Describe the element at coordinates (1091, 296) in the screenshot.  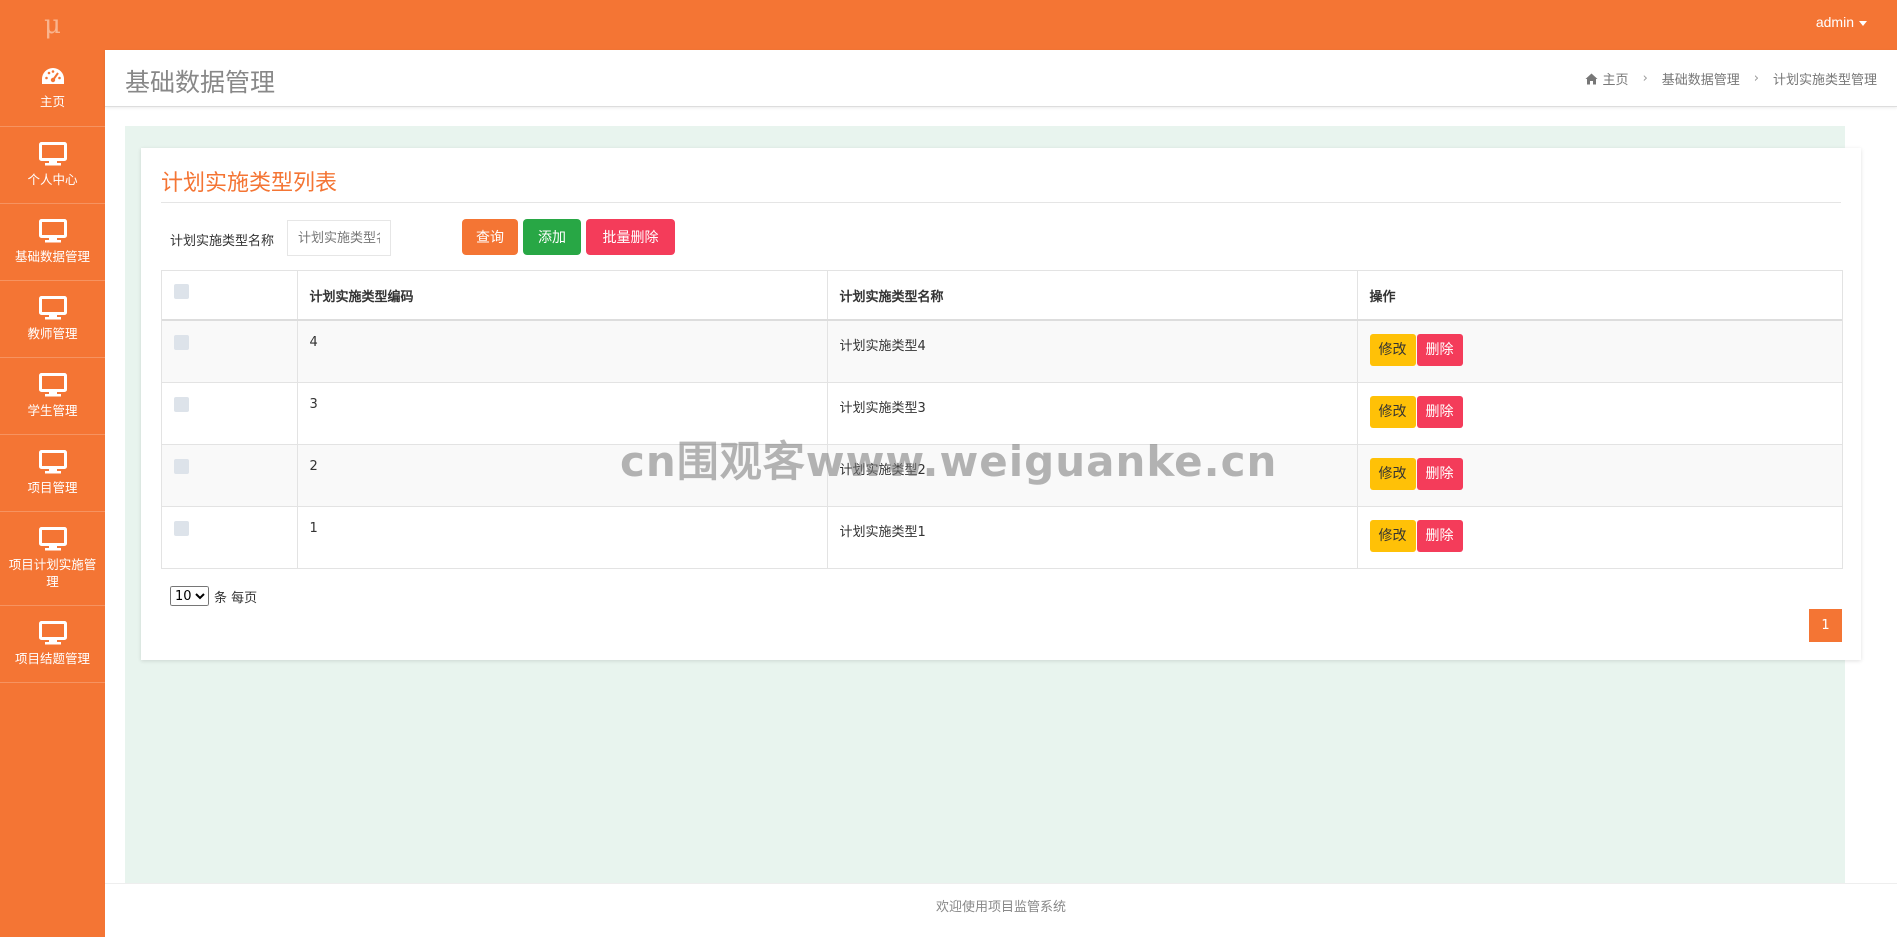
I see `column-header-name: 计划实施类型名称` at that location.